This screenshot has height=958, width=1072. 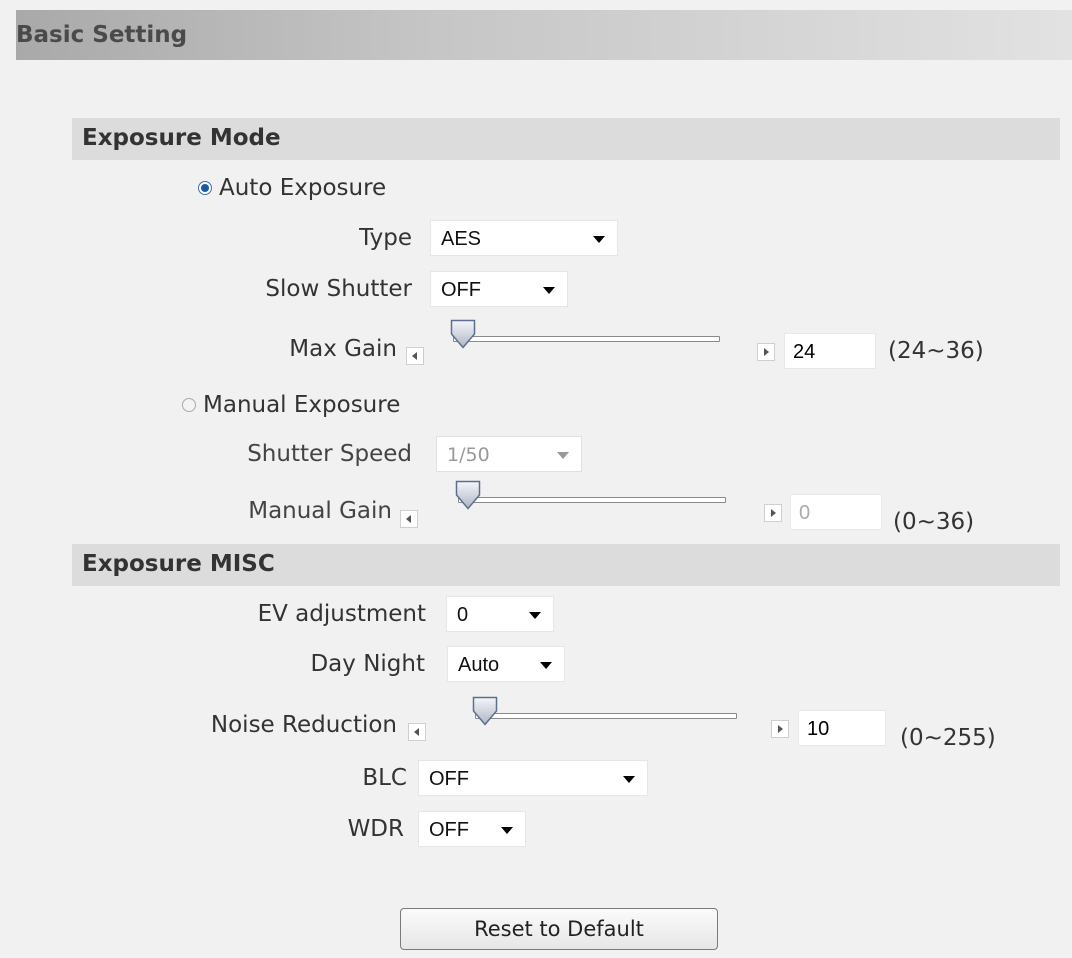 What do you see at coordinates (509, 454) in the screenshot?
I see `shutter-speed-select: 1/50` at bounding box center [509, 454].